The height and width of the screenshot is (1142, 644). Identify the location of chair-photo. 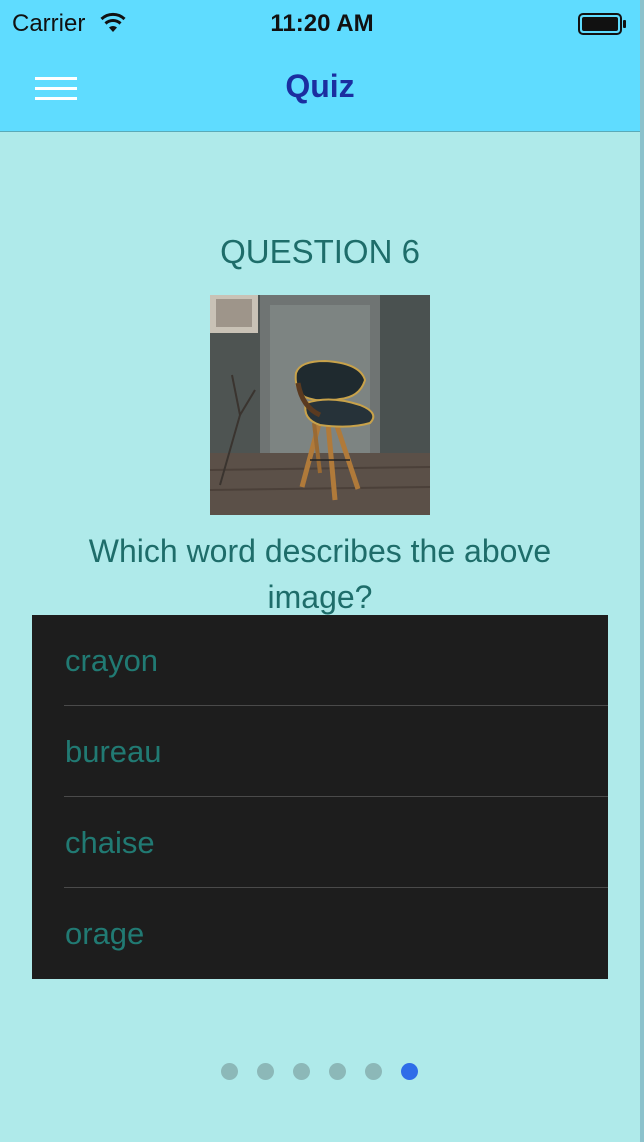
(320, 405).